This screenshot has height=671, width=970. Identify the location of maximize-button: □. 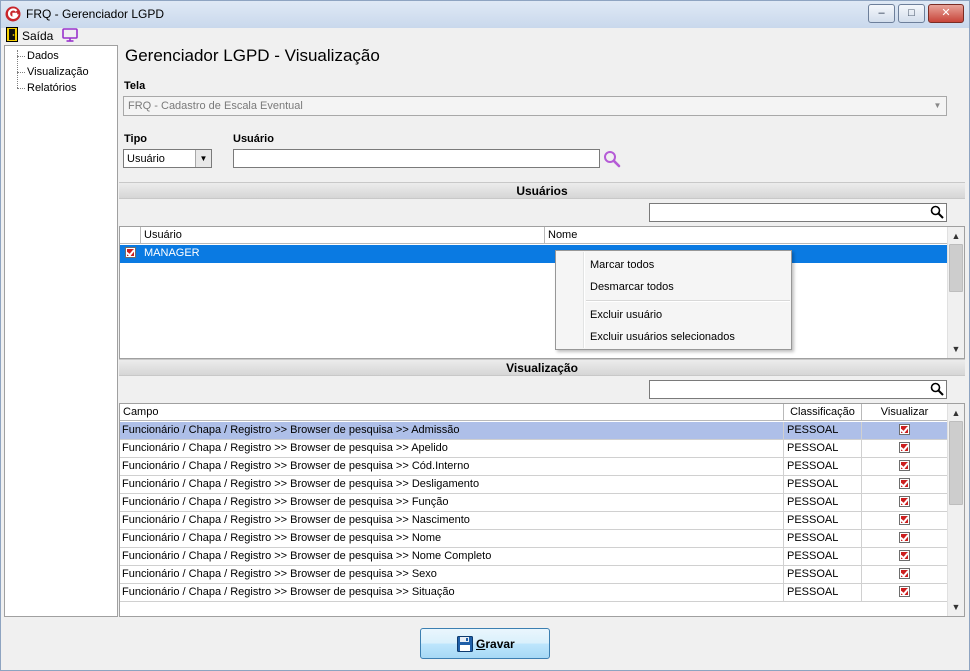
(911, 13).